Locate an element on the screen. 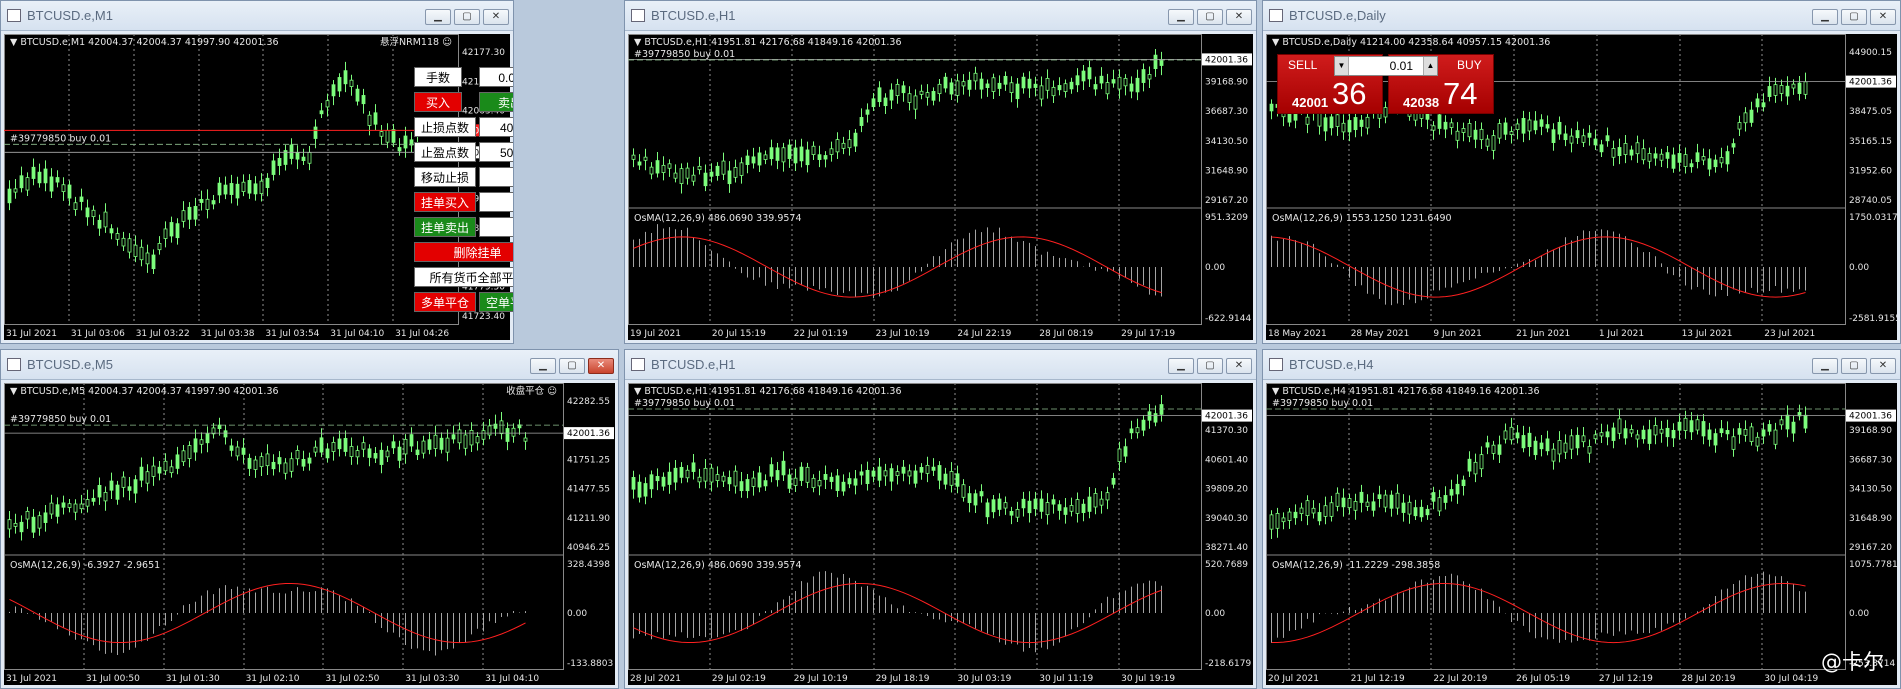  lots-input: 0.01 is located at coordinates (496, 77).